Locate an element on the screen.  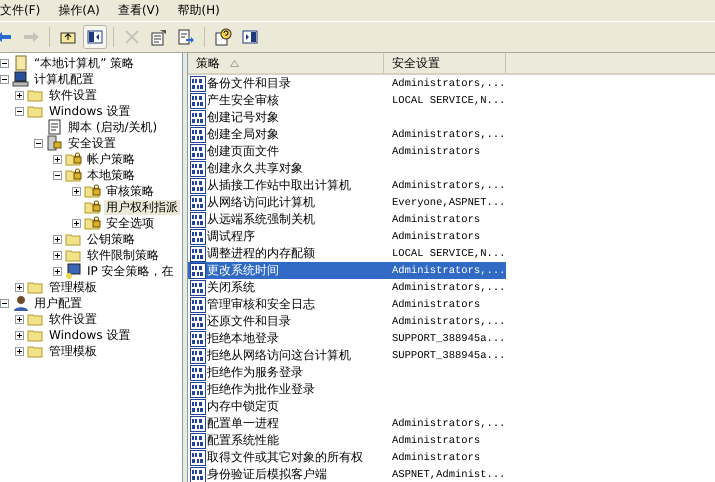
policy-name: 备份文件和目录 is located at coordinates (249, 83).